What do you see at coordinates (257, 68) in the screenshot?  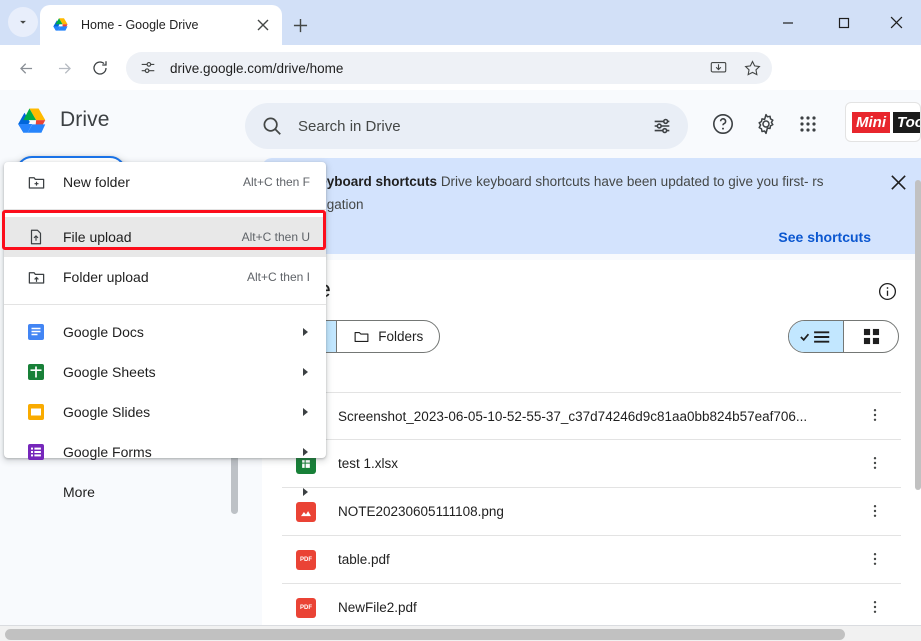 I see `url-text: drive.google.com/drive/home` at bounding box center [257, 68].